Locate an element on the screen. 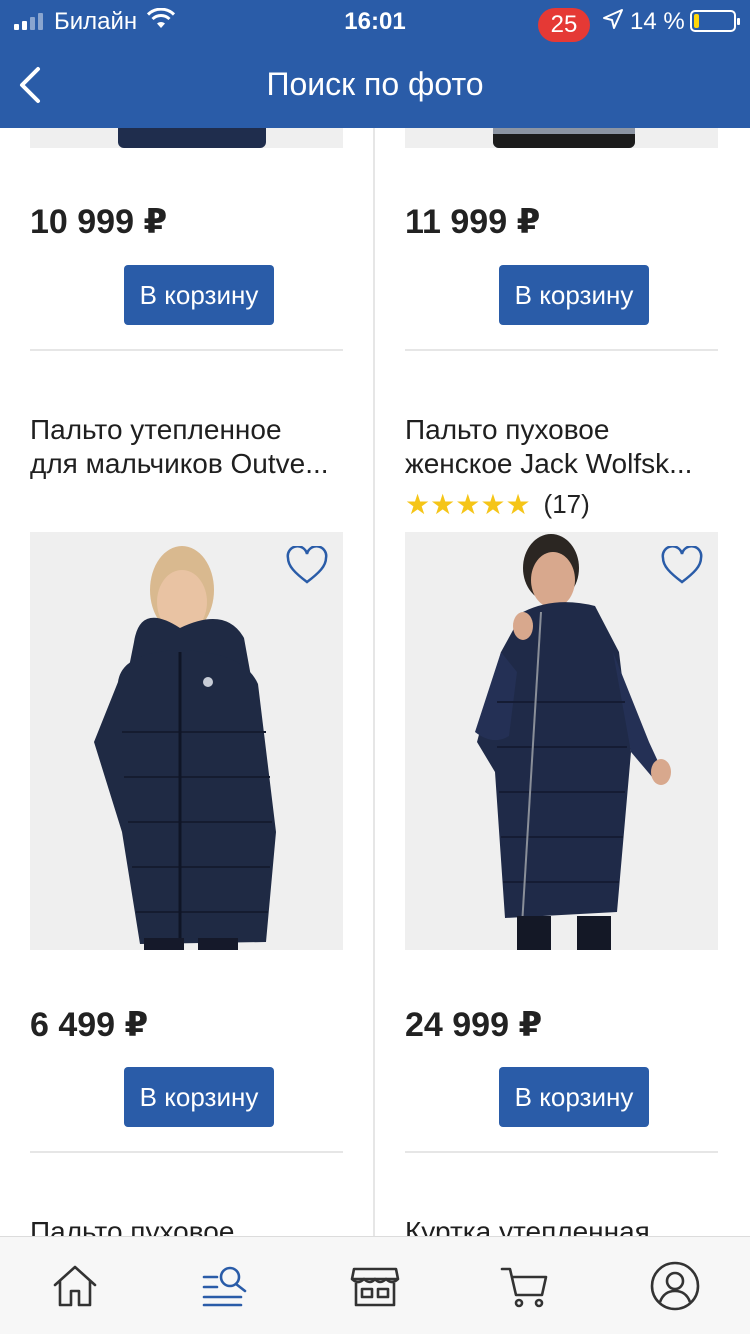  rating-stars: ★★★★★ is located at coordinates (468, 504).